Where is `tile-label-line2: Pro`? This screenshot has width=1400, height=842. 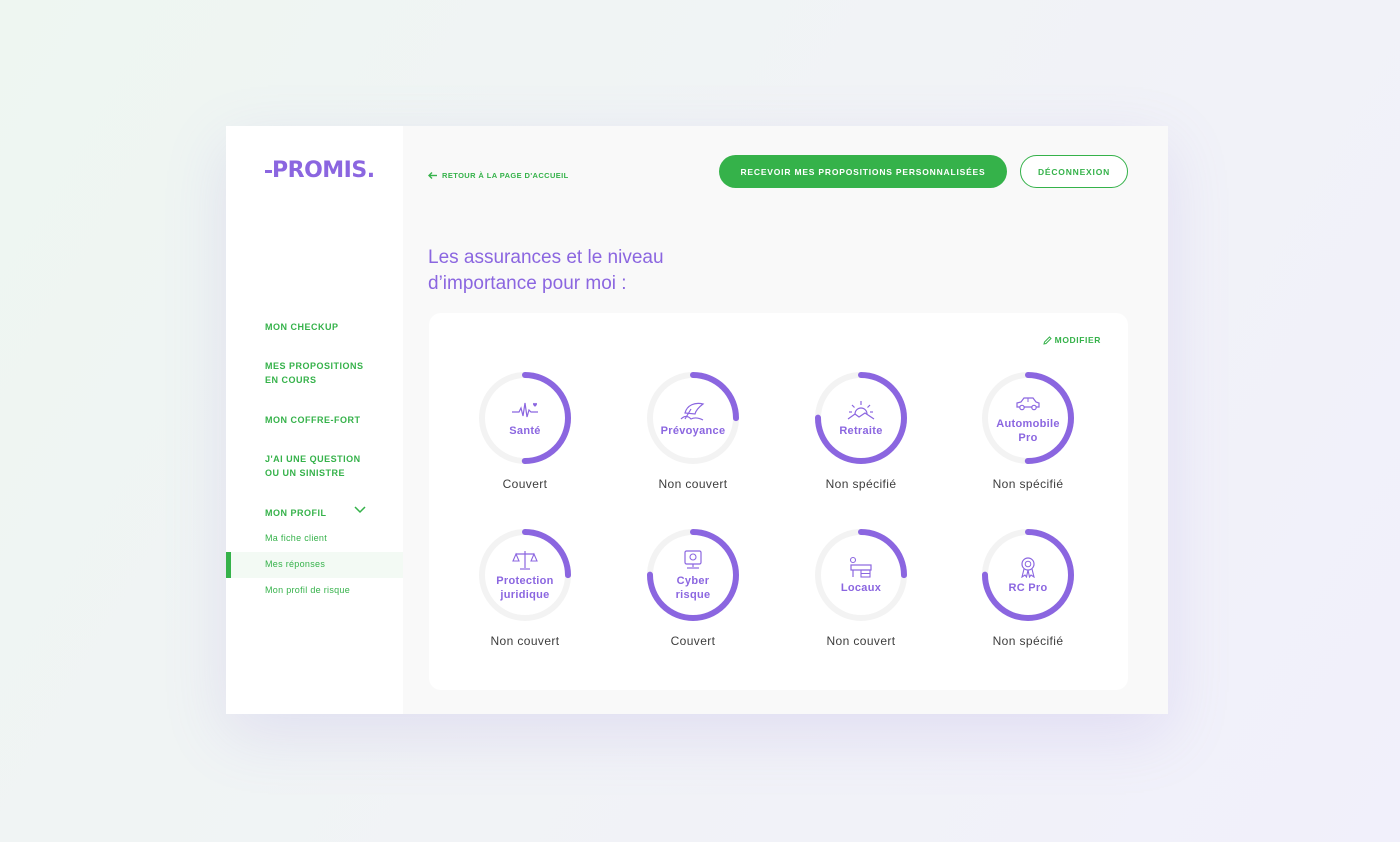
tile-label-line2: Pro is located at coordinates (1028, 437).